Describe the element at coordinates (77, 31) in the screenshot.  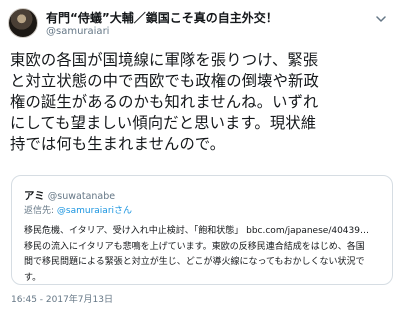
I see `username: @samuraiari` at that location.